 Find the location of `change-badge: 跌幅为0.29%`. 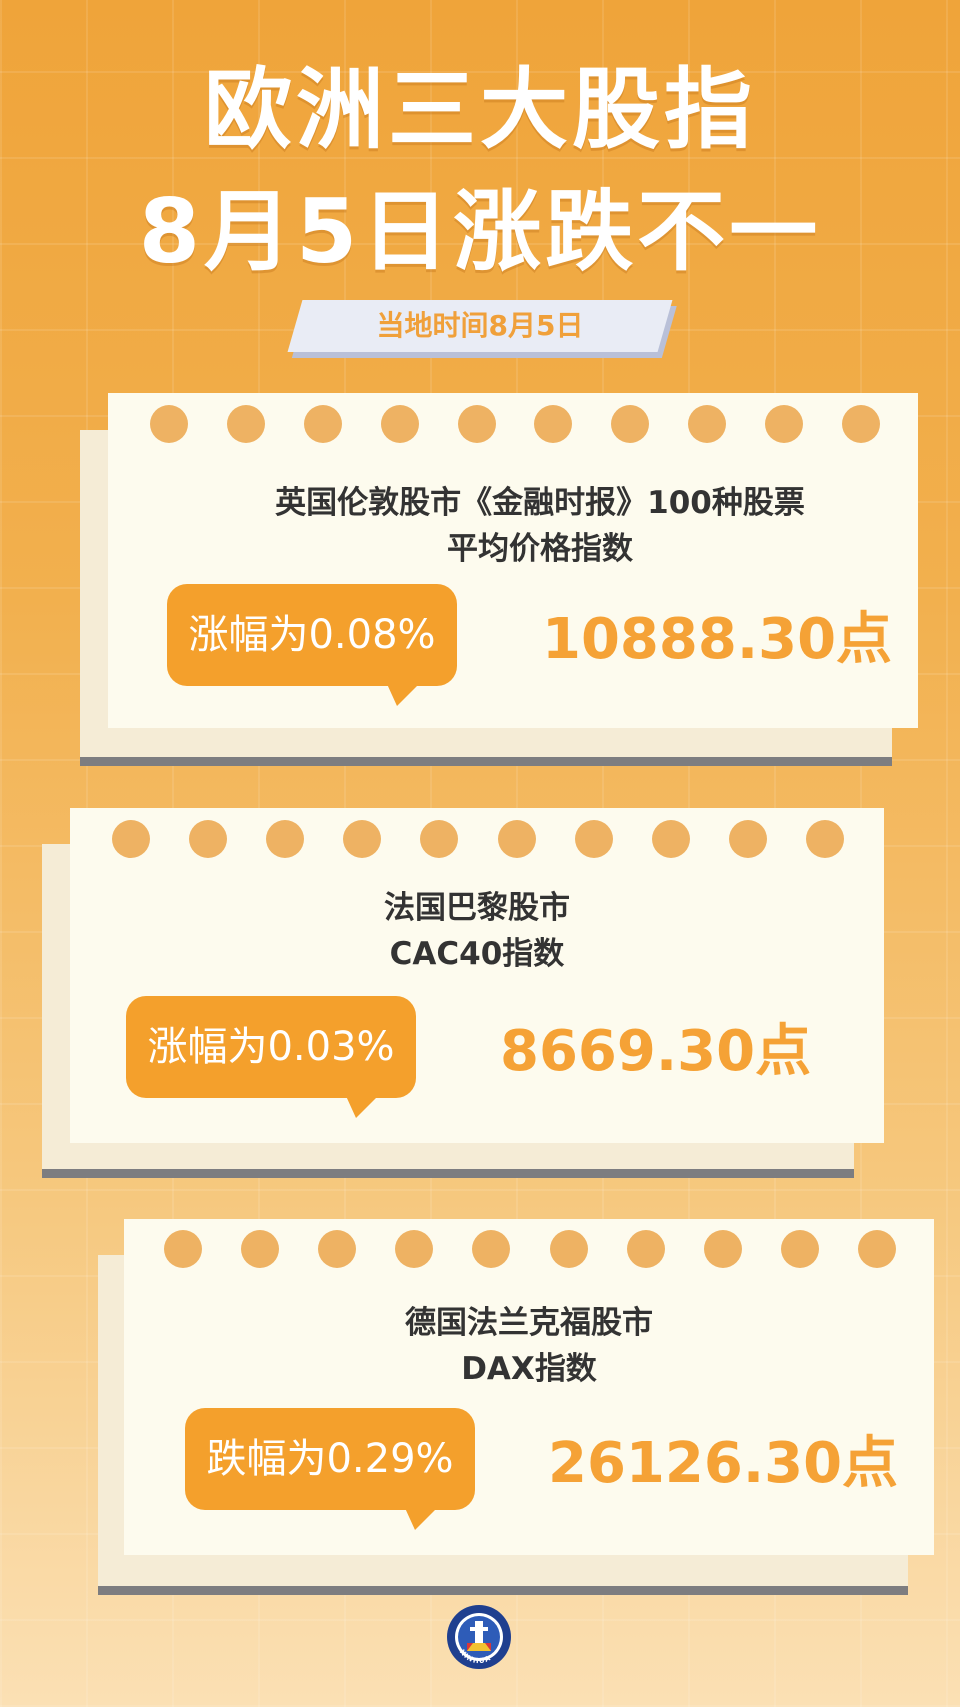

change-badge: 跌幅为0.29% is located at coordinates (330, 1469).